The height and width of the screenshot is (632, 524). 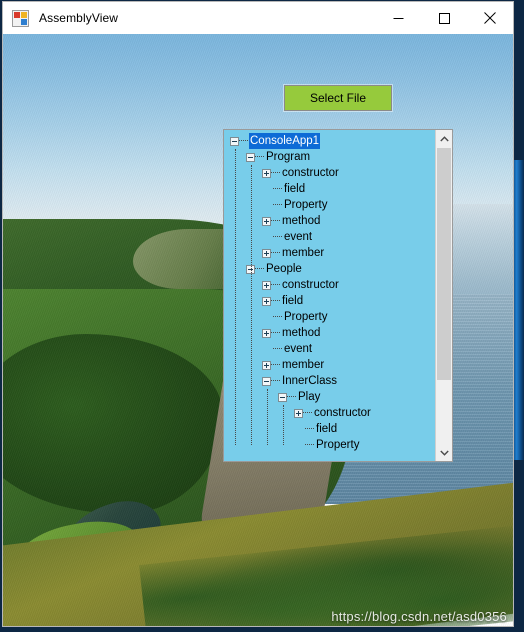 What do you see at coordinates (309, 397) in the screenshot?
I see `tree-node-label: Play` at bounding box center [309, 397].